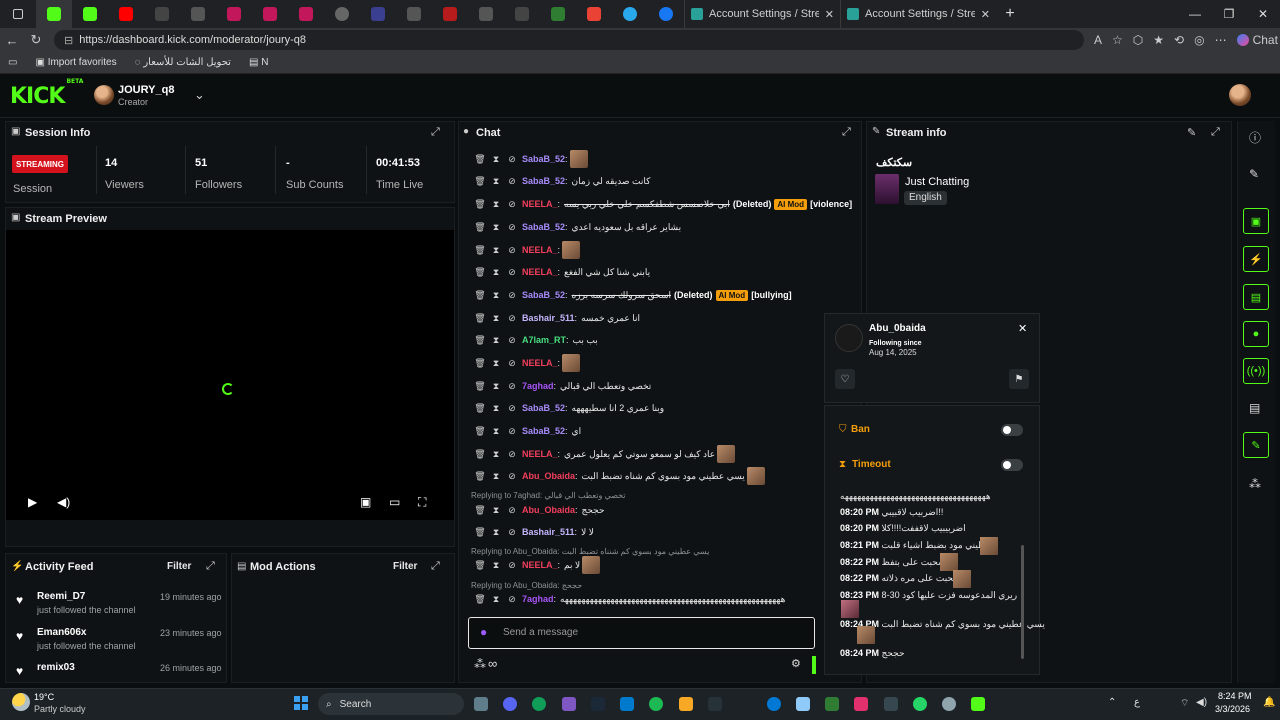 The width and height of the screenshot is (1280, 720). I want to click on play-icon: ▶, so click(32, 502).